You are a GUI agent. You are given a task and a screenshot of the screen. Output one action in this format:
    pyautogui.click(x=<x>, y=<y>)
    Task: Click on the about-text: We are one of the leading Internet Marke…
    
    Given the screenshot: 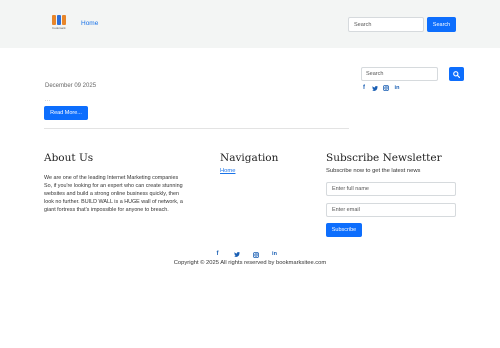 What is the action you would take?
    pyautogui.click(x=113, y=194)
    